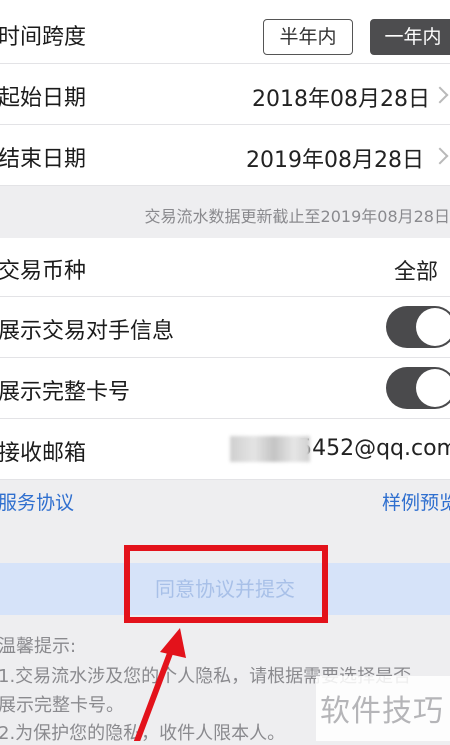 The width and height of the screenshot is (450, 745). What do you see at coordinates (160, 684) in the screenshot?
I see `arrow-pointer-icon` at bounding box center [160, 684].